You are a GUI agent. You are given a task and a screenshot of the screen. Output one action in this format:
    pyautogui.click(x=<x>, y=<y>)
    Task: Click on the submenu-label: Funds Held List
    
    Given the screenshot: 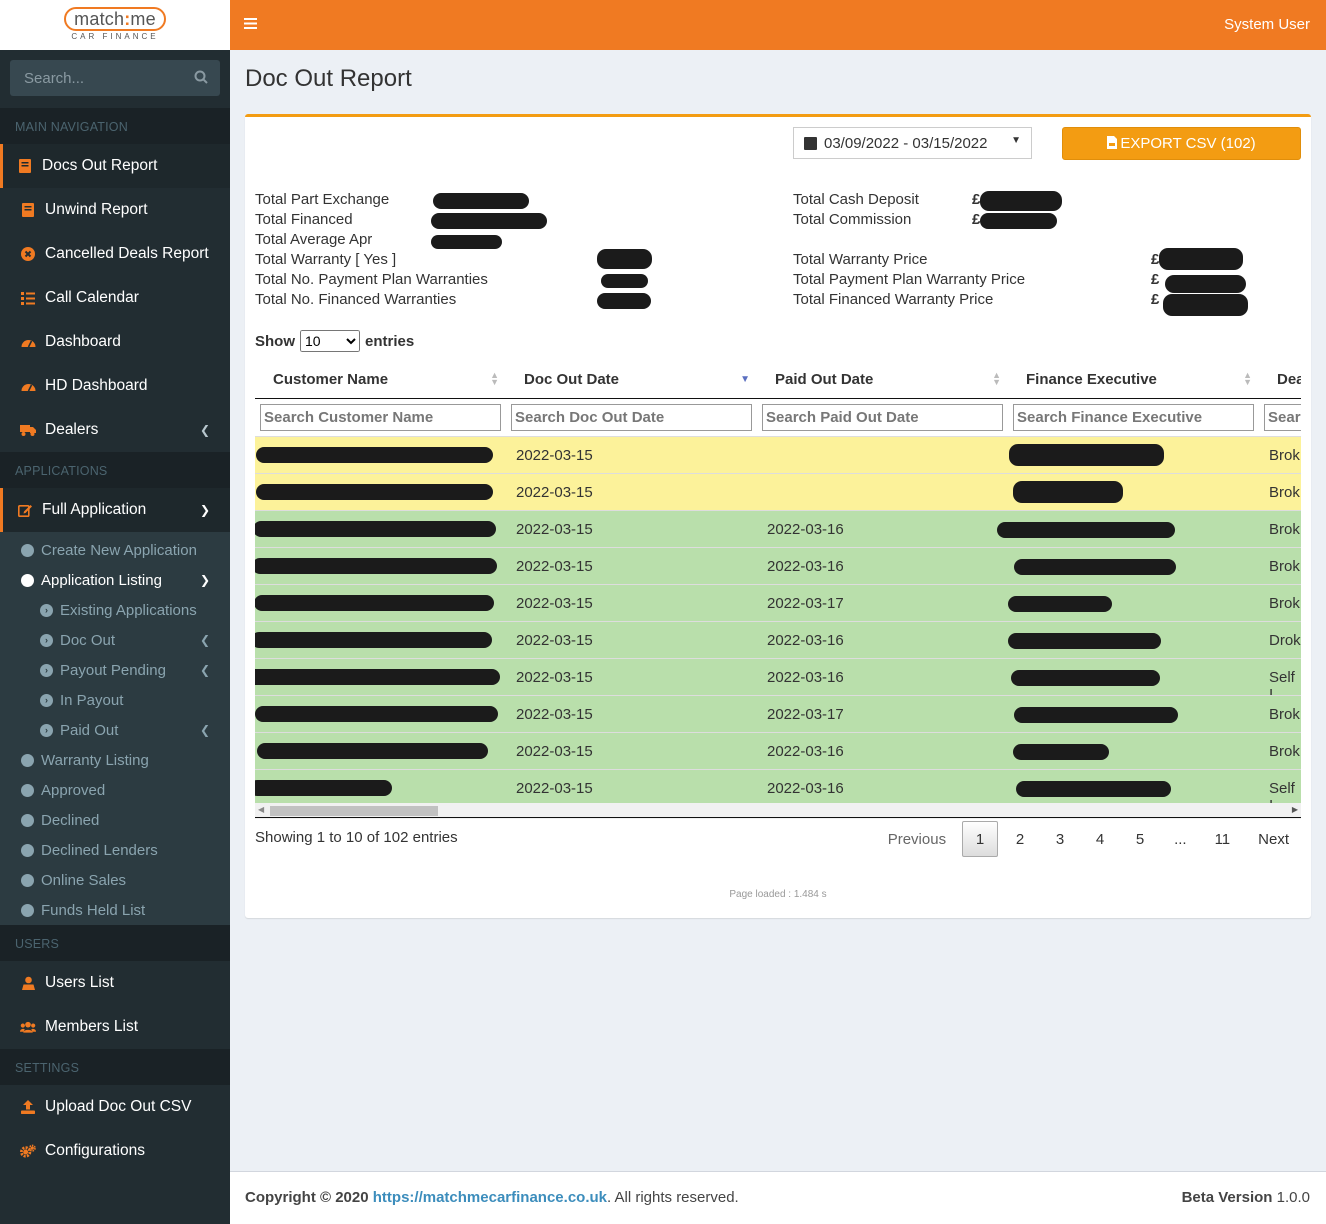 What is the action you would take?
    pyautogui.click(x=93, y=910)
    